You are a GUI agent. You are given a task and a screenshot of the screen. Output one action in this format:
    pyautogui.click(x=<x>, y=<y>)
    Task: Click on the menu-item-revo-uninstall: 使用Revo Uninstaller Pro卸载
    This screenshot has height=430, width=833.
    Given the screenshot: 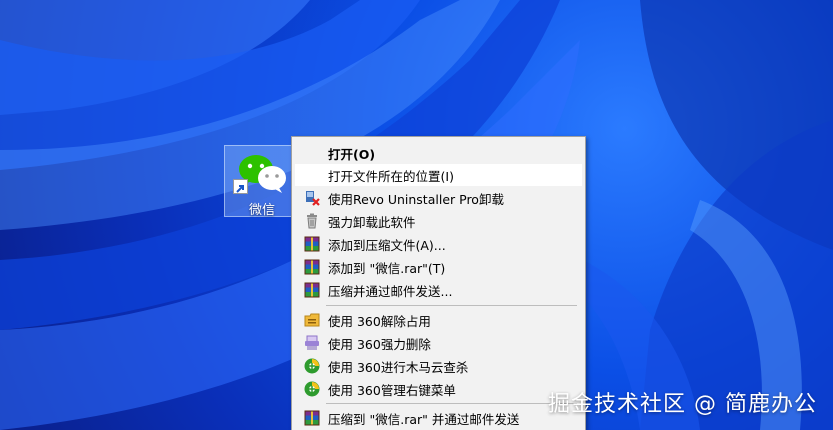 What is the action you would take?
    pyautogui.click(x=438, y=198)
    